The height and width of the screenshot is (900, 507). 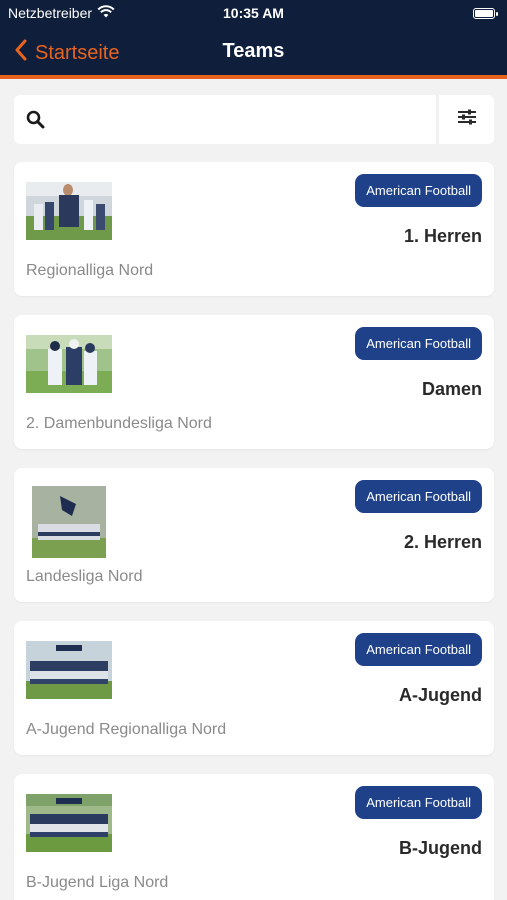 I want to click on search-input, so click(x=225, y=119).